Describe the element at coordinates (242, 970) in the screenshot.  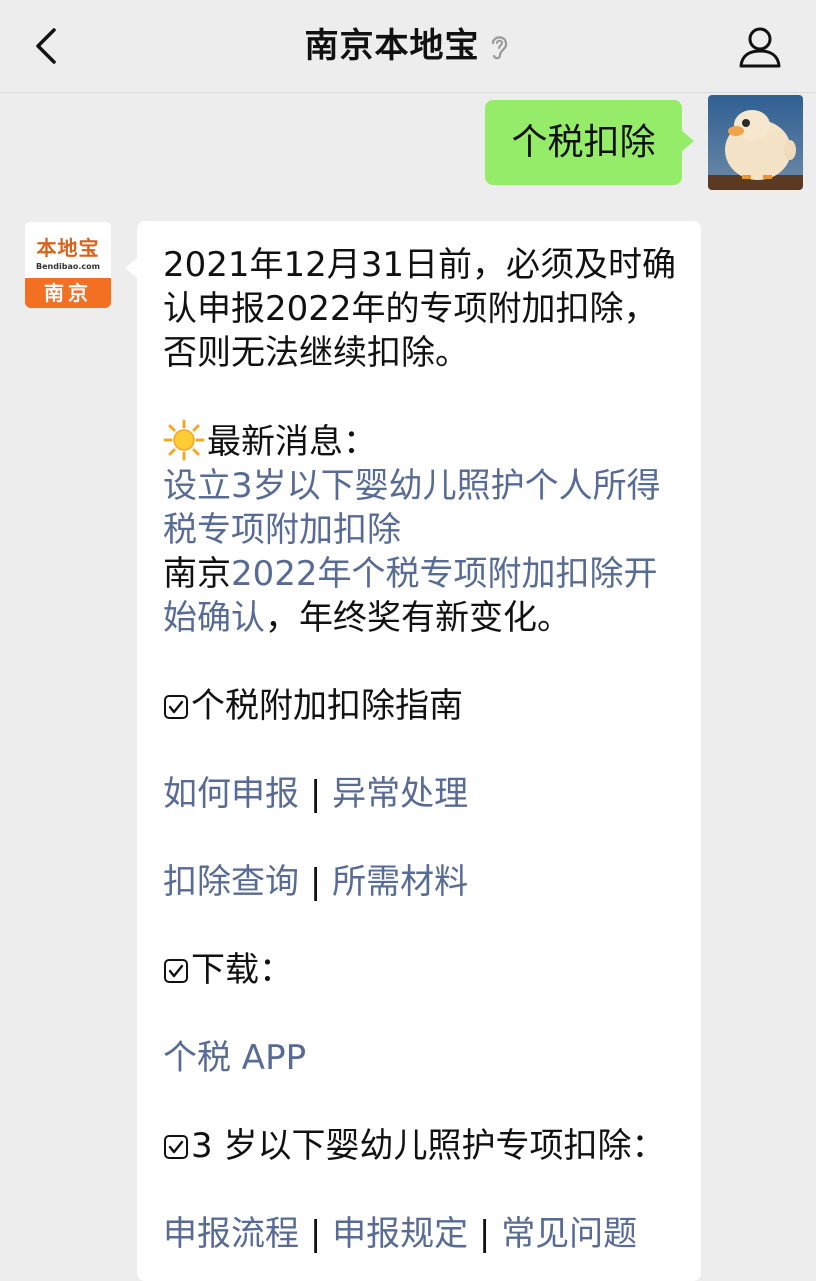
I see `download-title: 下载：` at that location.